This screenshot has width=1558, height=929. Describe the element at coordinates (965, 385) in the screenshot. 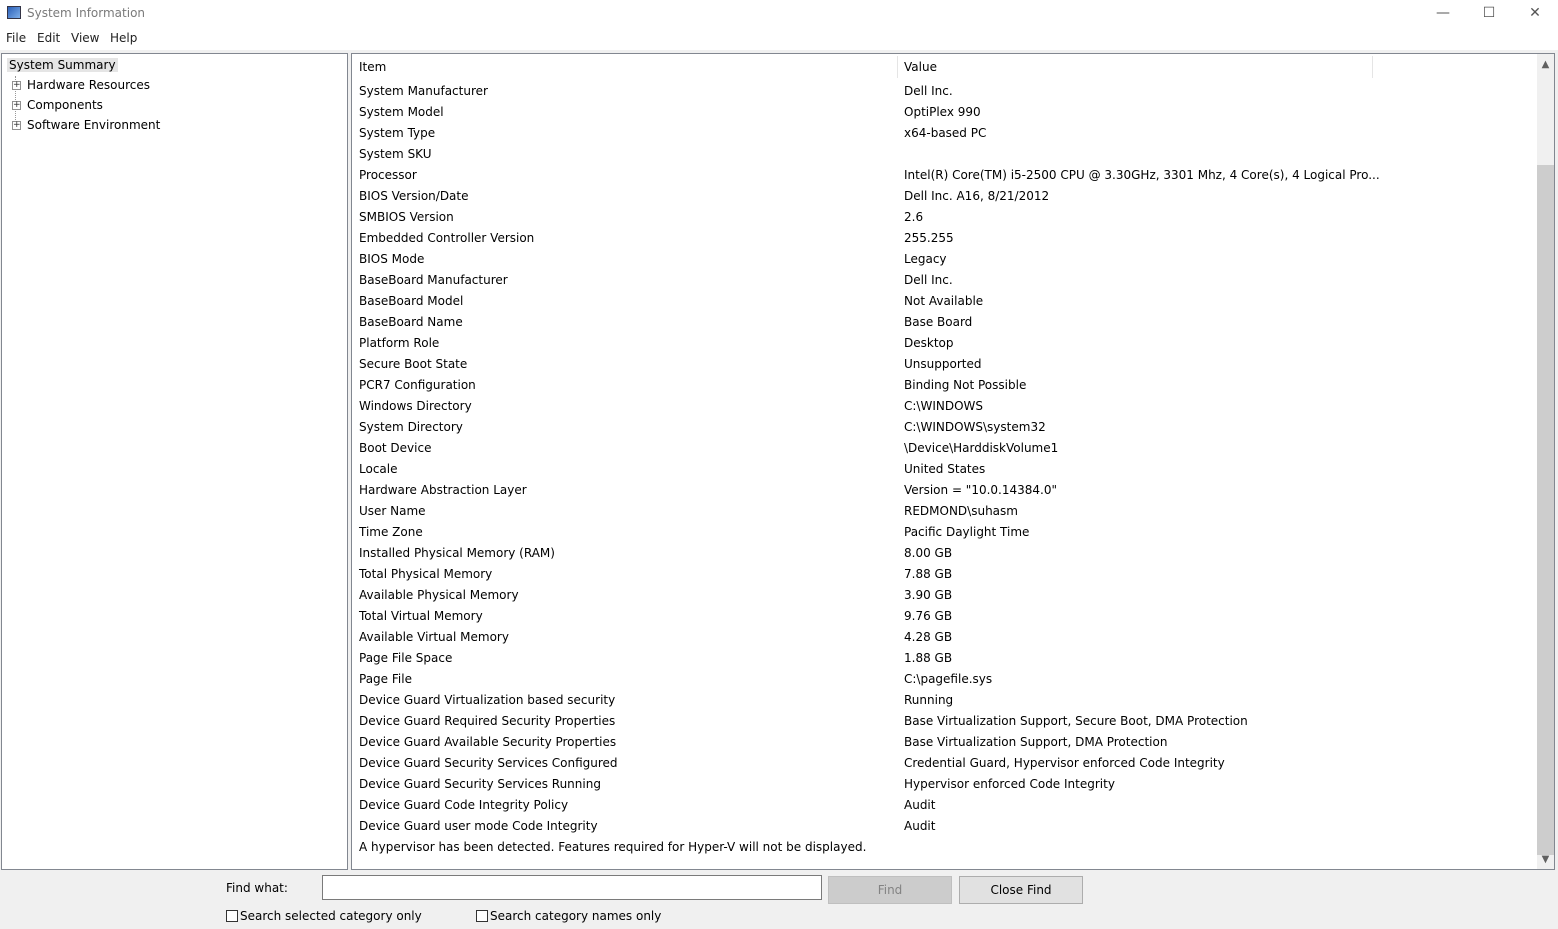

I see `row-value: Binding Not Possible` at that location.